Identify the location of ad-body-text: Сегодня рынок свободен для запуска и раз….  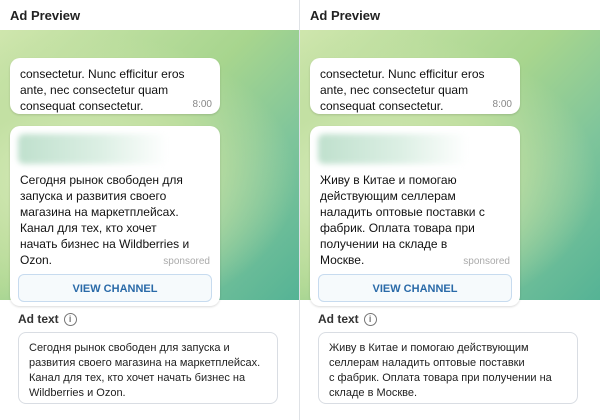
(105, 220).